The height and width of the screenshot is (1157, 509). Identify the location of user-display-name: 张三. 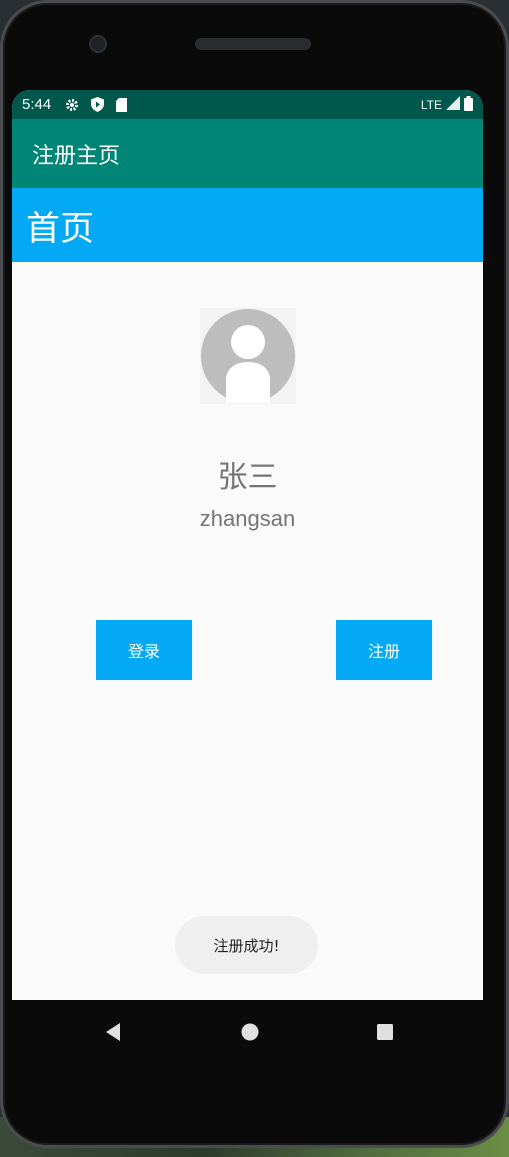
(247, 477).